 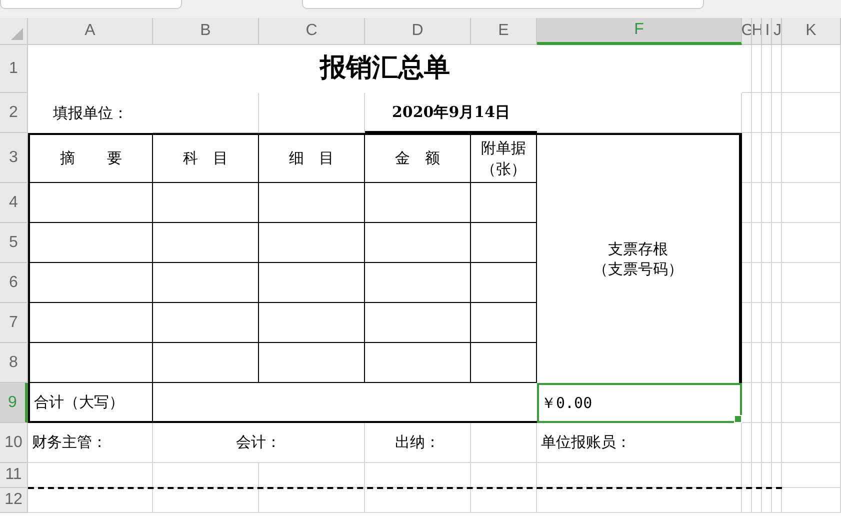 I want to click on sheet-cell: 会计：, so click(x=259, y=443).